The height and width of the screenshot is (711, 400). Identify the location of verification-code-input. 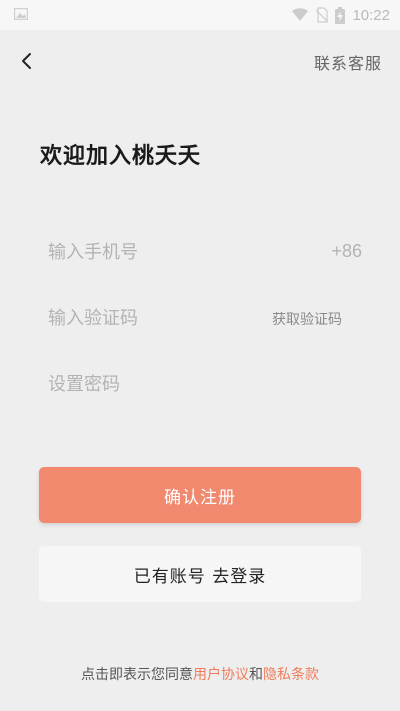
(158, 318).